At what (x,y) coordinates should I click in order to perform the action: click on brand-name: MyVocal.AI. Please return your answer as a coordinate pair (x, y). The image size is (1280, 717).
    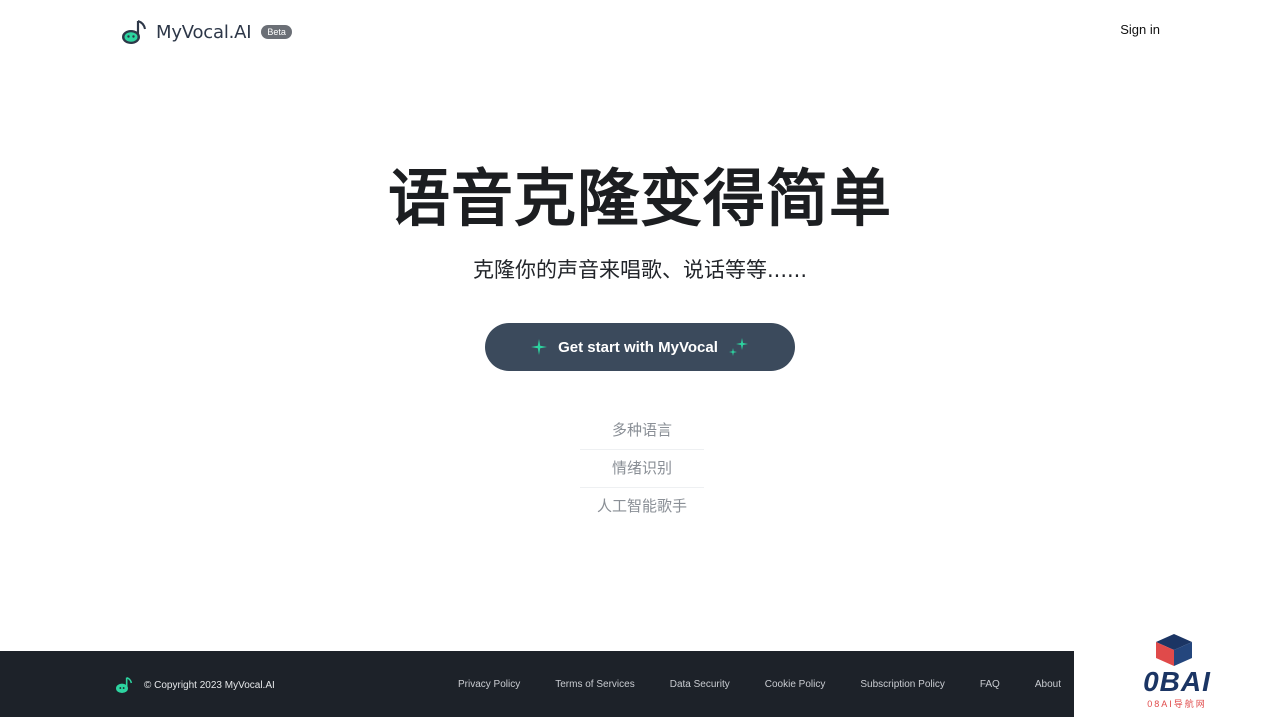
    Looking at the image, I should click on (204, 32).